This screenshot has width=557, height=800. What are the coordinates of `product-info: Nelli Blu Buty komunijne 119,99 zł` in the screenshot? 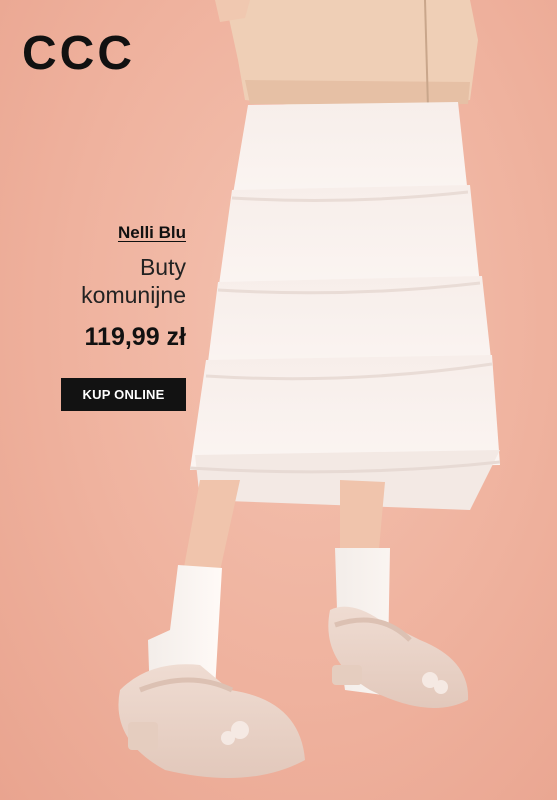 It's located at (96, 287).